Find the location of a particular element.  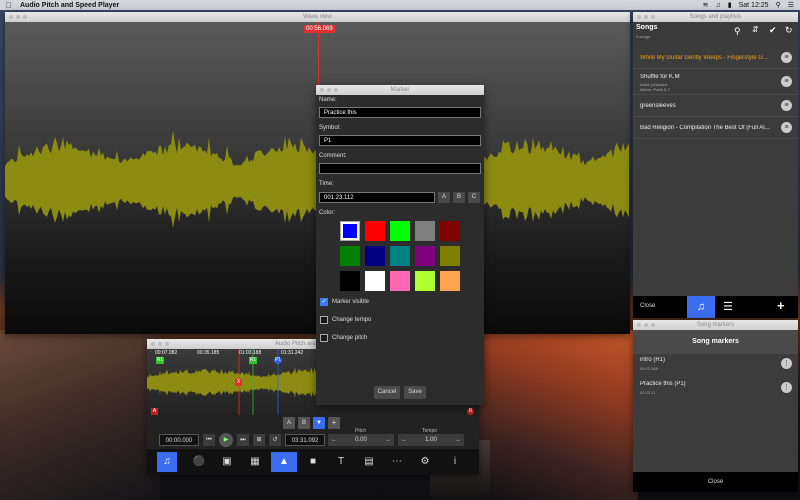

mini-marker-symbol-2: R1 is located at coordinates (253, 360).